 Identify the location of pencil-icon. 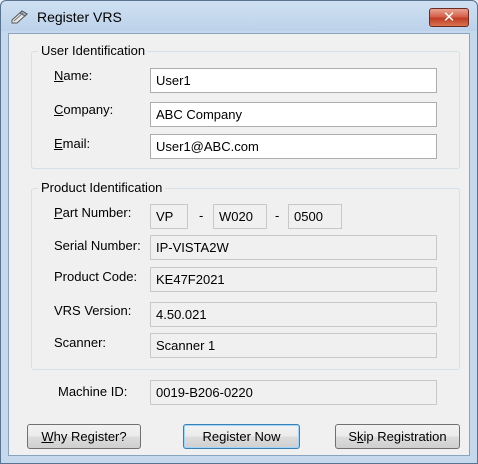
(19, 17).